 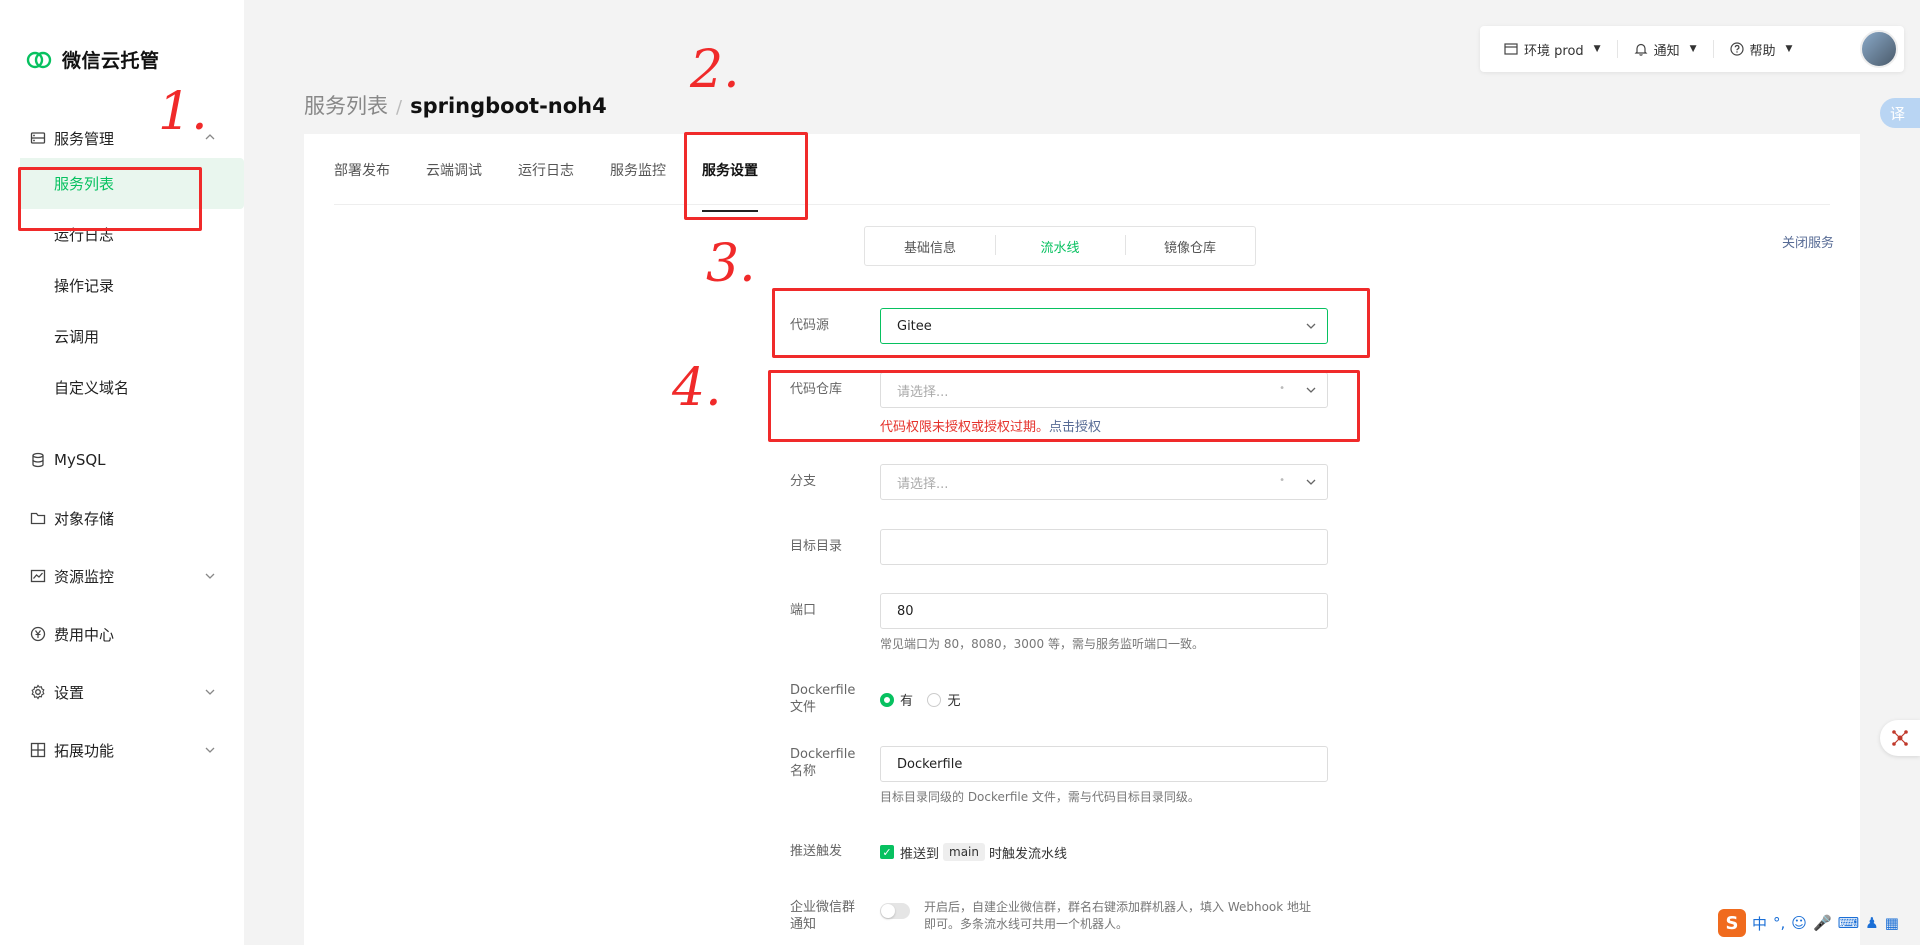 I want to click on notify-button: 通知 ▼, so click(x=1665, y=49).